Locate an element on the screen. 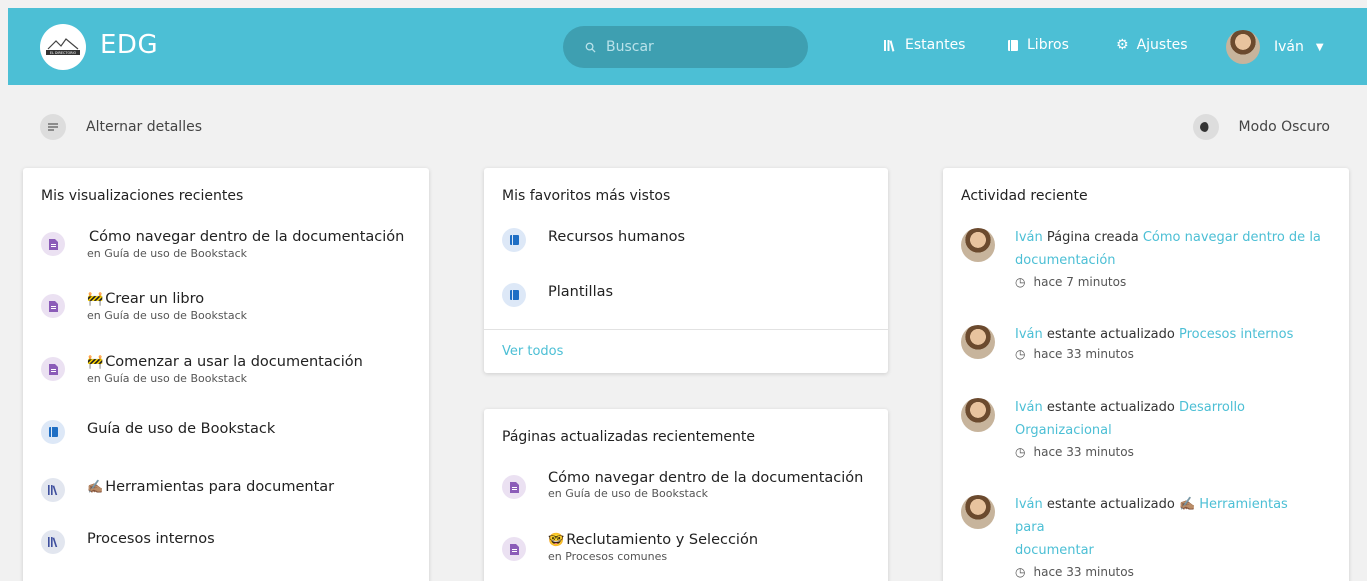 The image size is (1367, 581). chevron-down-icon: ▼ is located at coordinates (1319, 47).